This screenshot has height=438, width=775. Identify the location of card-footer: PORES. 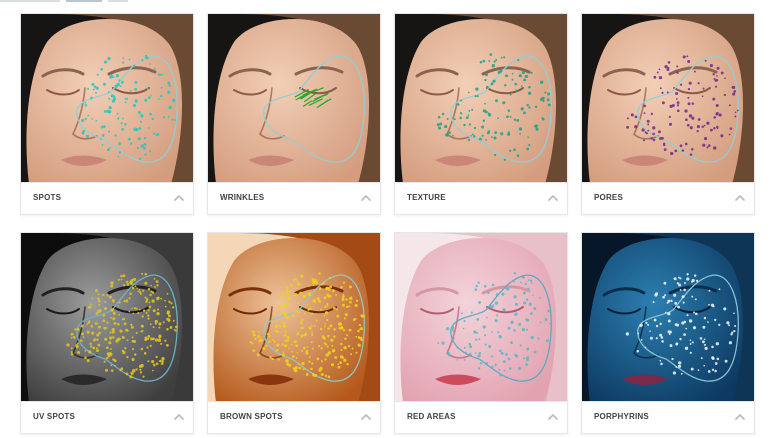
(668, 198).